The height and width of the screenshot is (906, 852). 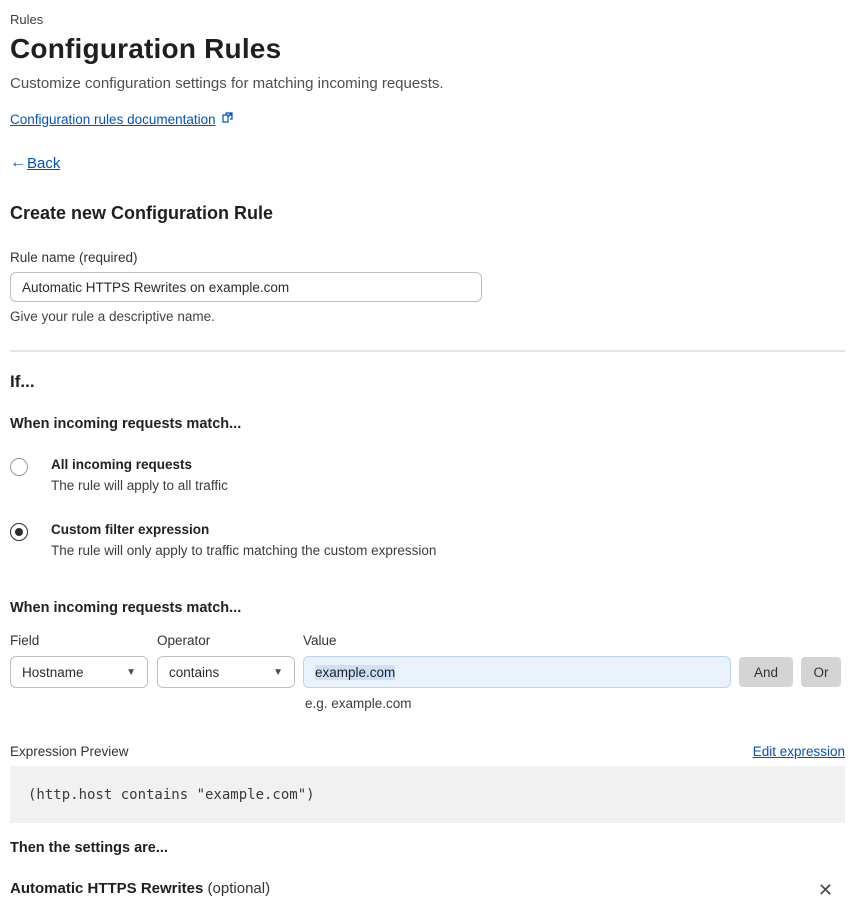 I want to click on operator-column: Operator contains ▼, so click(x=226, y=660).